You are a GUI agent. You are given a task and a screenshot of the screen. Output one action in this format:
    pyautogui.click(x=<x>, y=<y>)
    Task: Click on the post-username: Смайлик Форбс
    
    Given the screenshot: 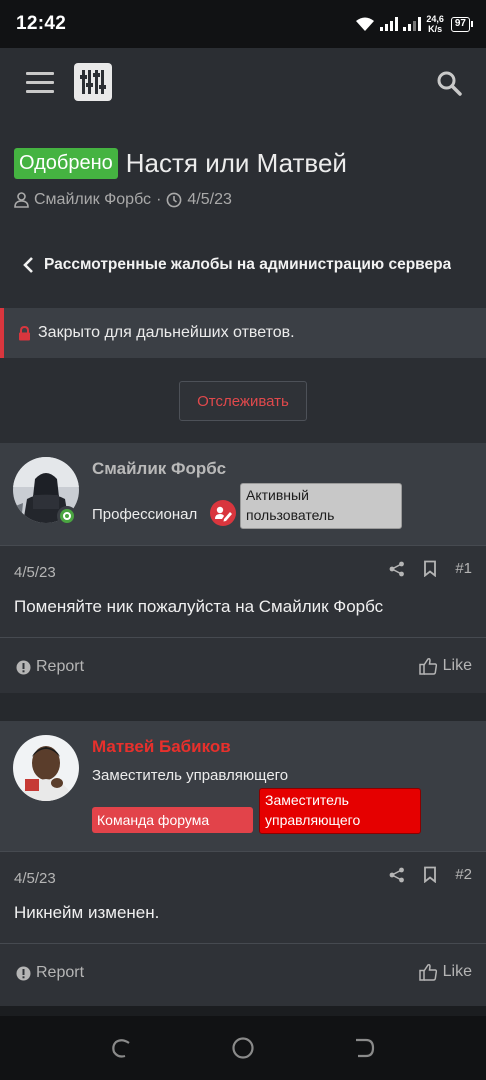 What is the action you would take?
    pyautogui.click(x=159, y=469)
    